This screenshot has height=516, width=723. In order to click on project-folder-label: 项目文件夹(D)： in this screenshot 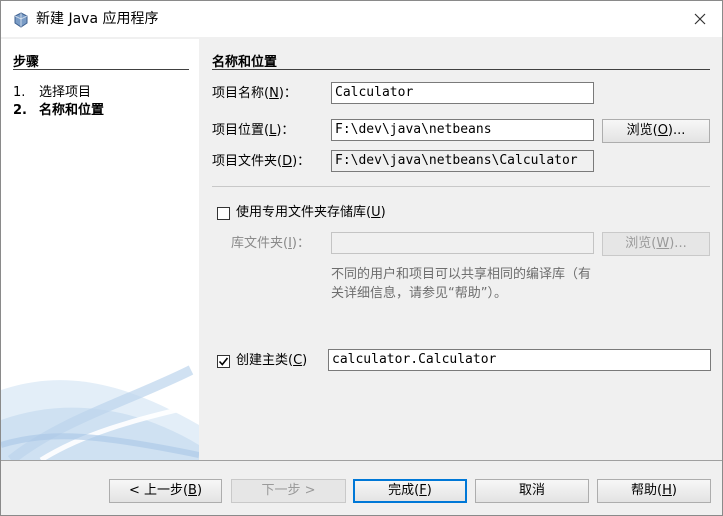, I will do `click(261, 161)`.